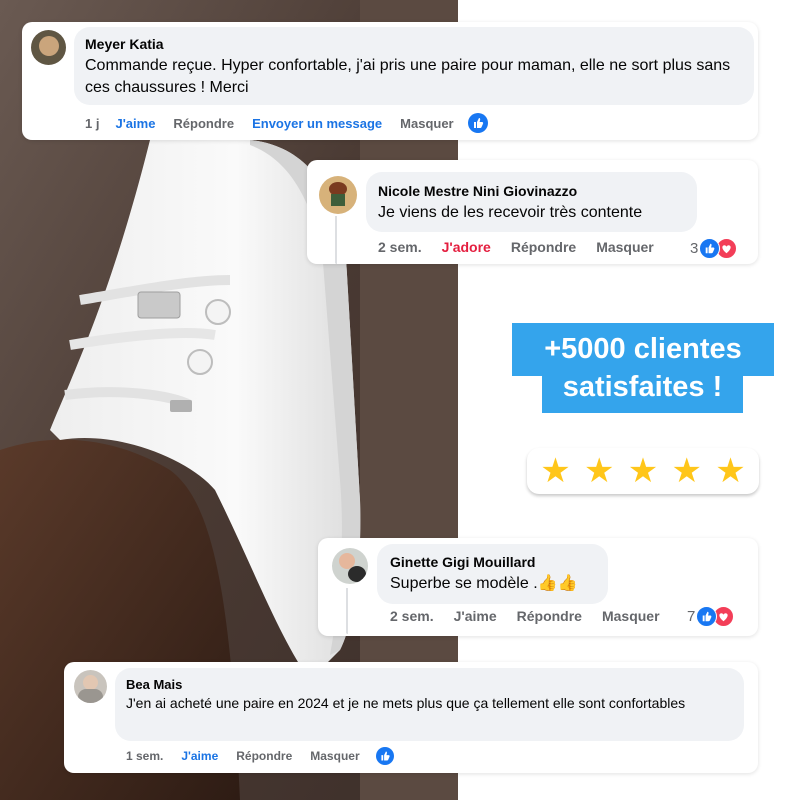  What do you see at coordinates (642, 390) in the screenshot?
I see `promo-headline-line-2: satisfaites !` at bounding box center [642, 390].